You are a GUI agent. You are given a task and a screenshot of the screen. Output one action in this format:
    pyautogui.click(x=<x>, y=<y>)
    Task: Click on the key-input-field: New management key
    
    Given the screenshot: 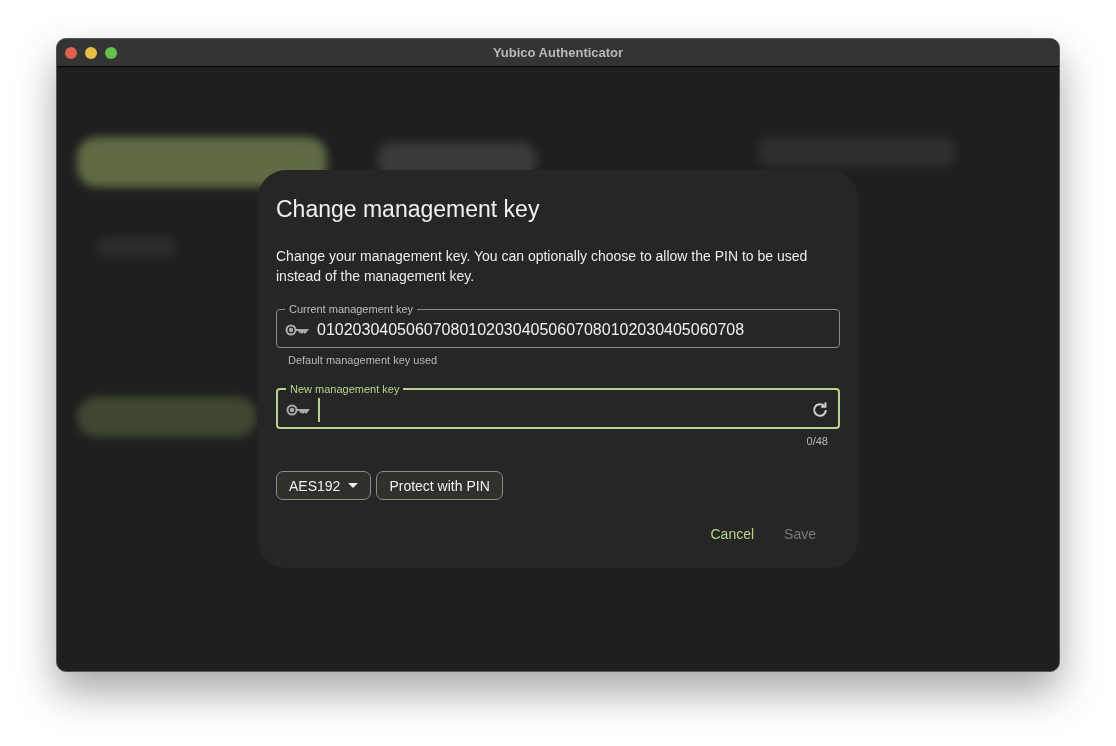 What is the action you would take?
    pyautogui.click(x=558, y=405)
    